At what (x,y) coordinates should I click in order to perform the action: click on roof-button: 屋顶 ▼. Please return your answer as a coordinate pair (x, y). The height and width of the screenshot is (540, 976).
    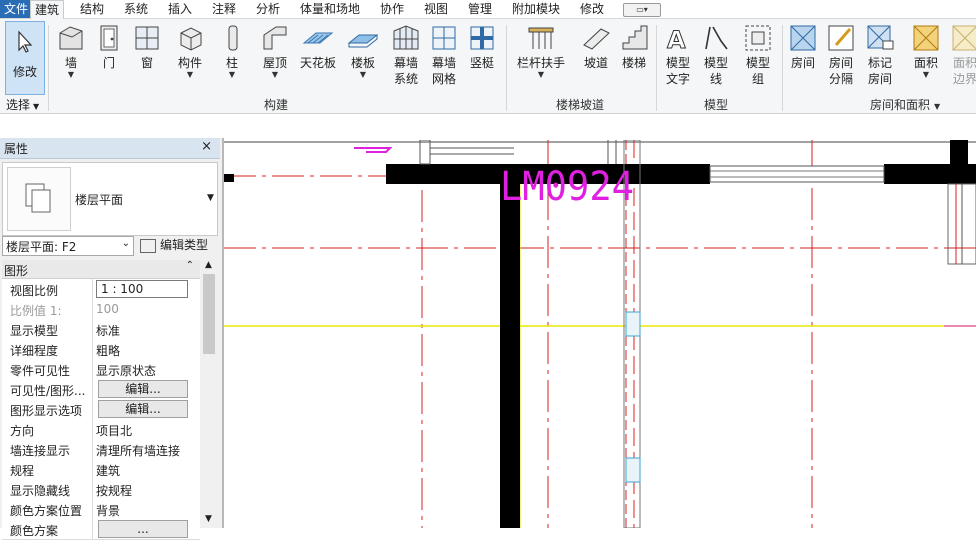
    Looking at the image, I should click on (275, 51).